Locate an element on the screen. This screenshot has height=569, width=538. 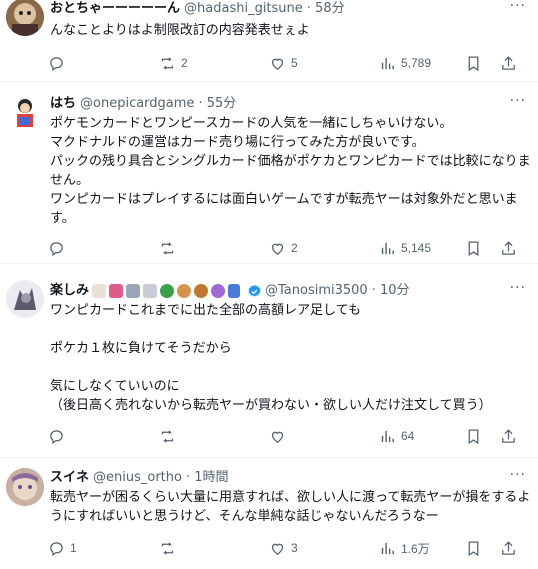
like-count: 3 is located at coordinates (294, 548).